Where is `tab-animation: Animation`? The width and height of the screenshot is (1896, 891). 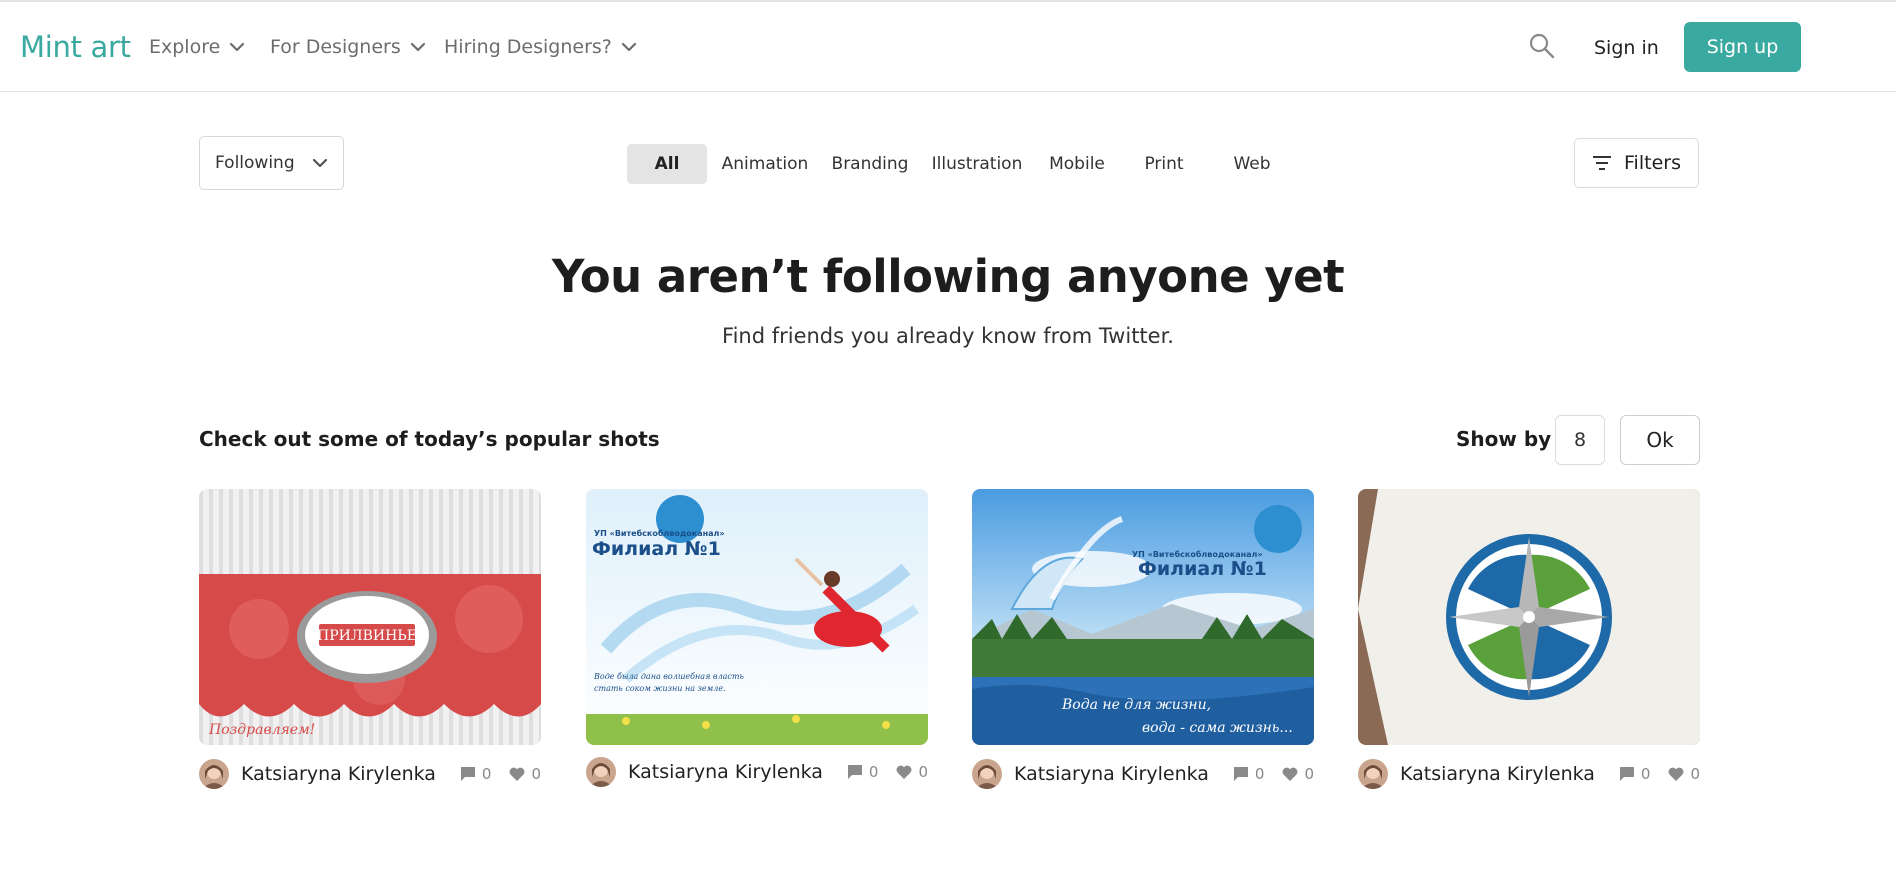 tab-animation: Animation is located at coordinates (765, 164).